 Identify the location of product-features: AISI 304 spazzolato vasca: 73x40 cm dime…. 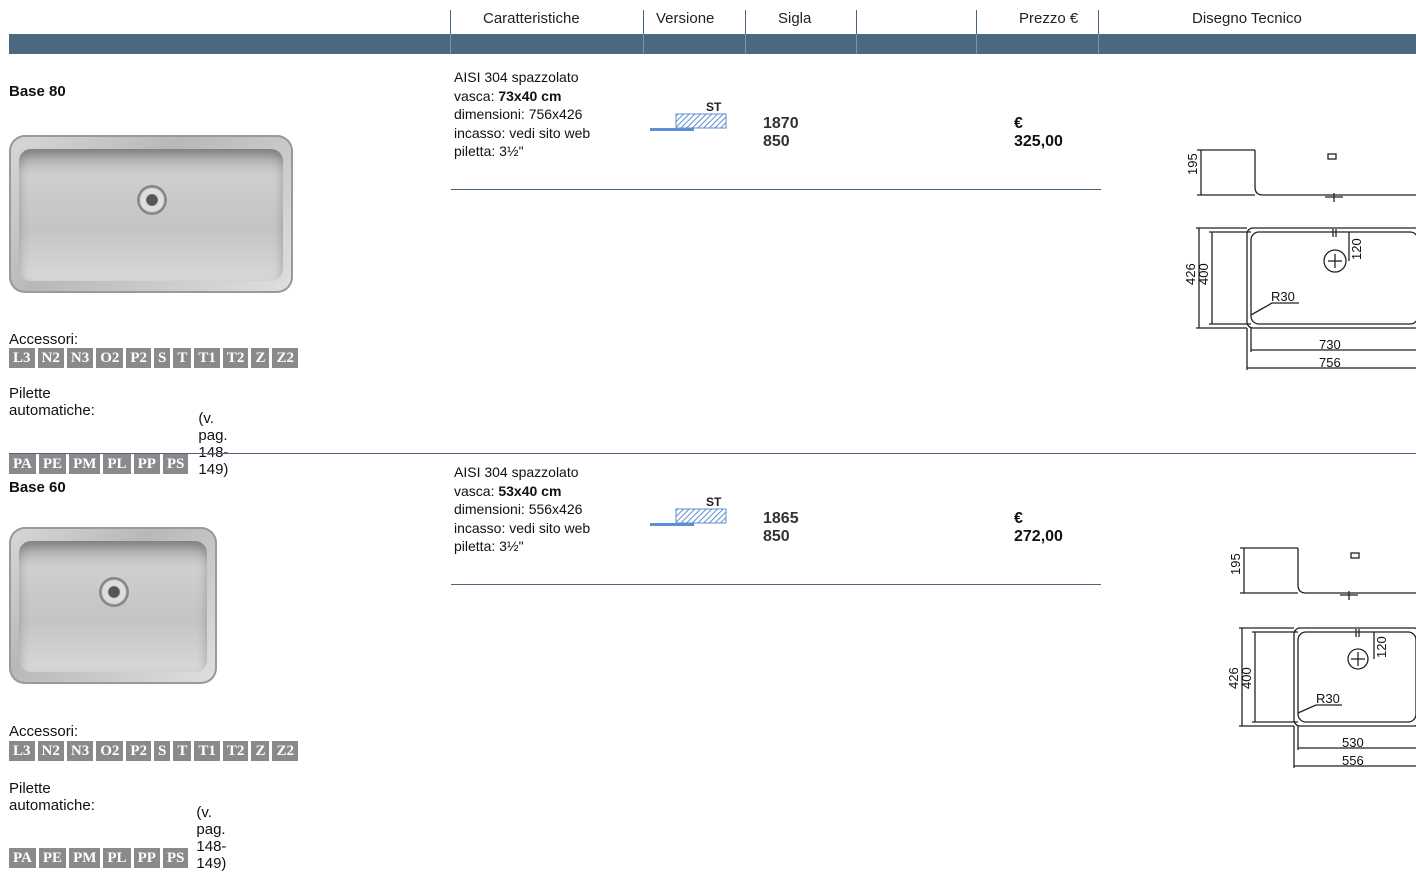
(549, 114).